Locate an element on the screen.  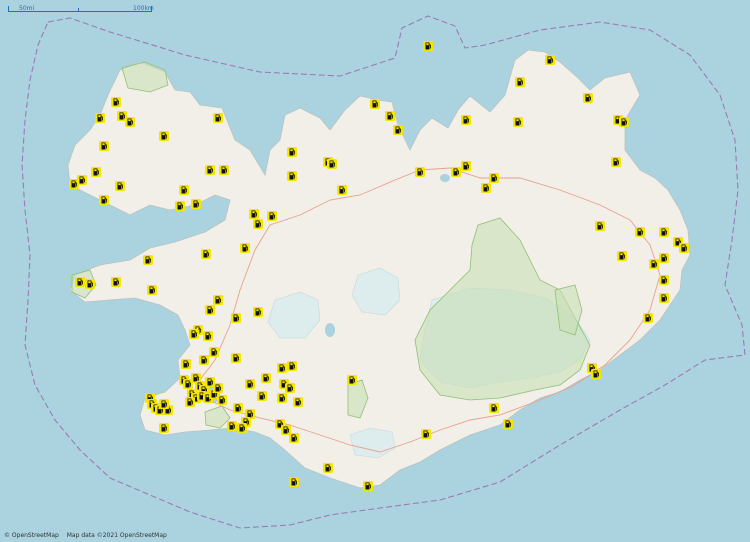
scale-label-km: 100km is located at coordinates (143, 8).